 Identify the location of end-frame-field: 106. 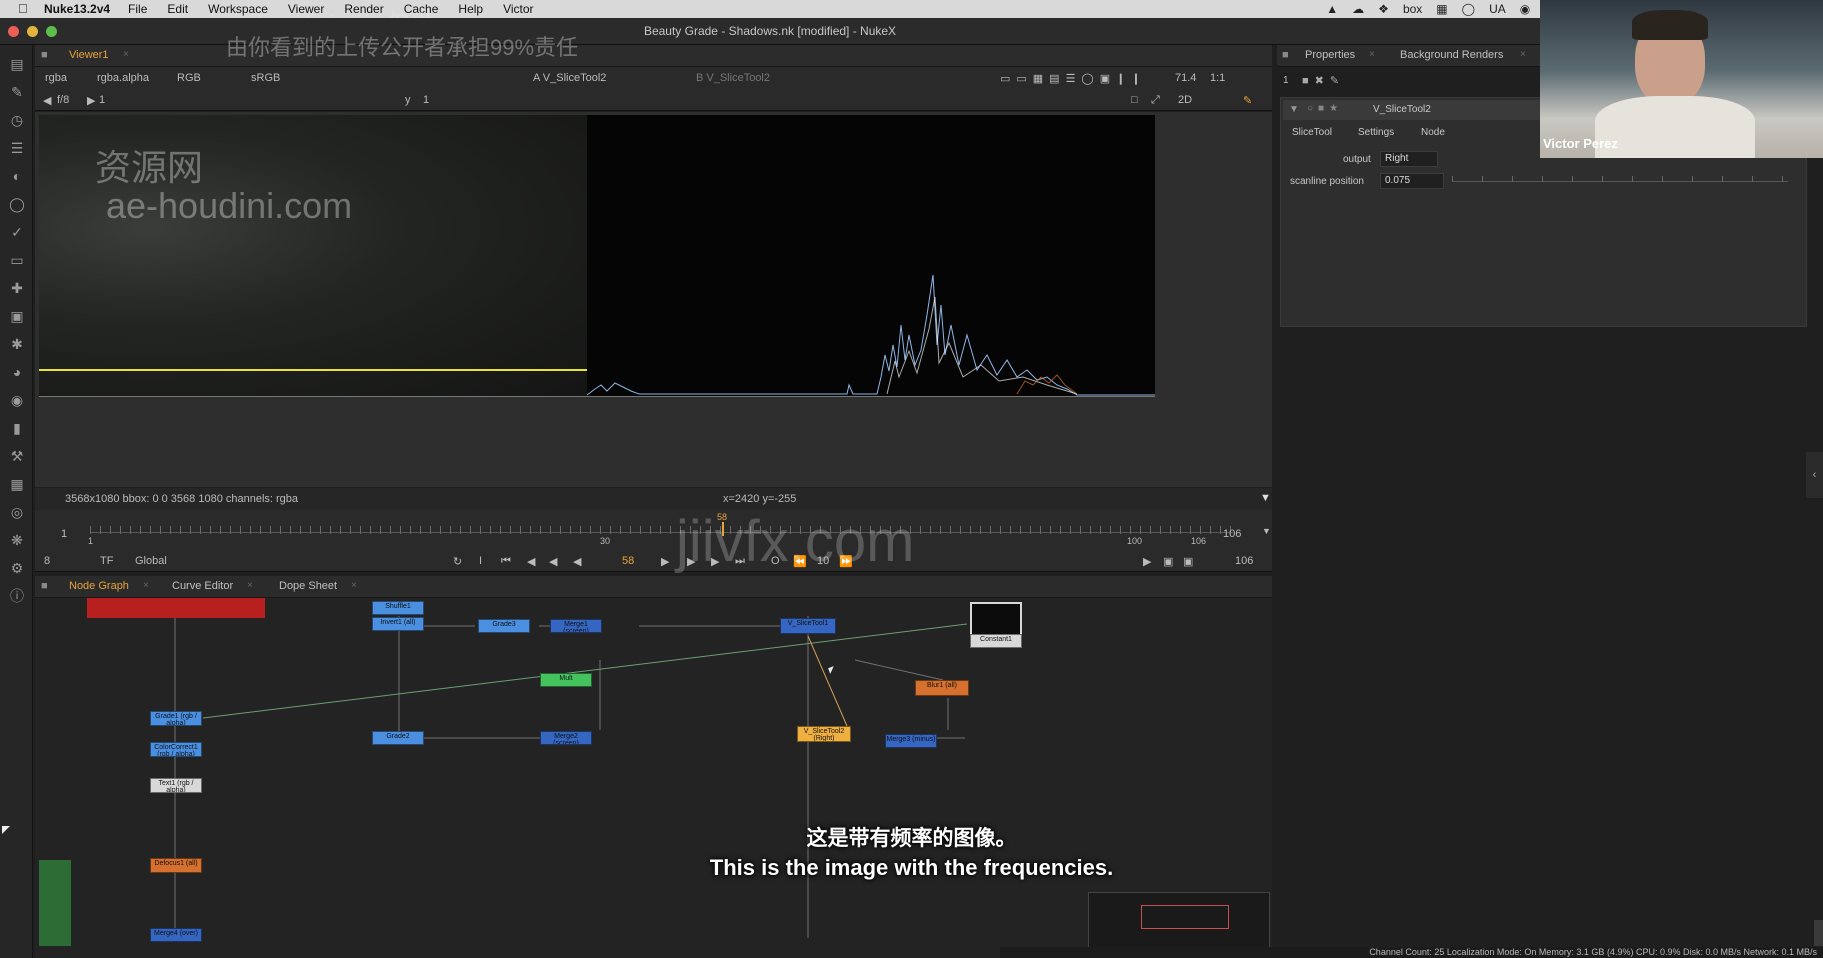
(1244, 561).